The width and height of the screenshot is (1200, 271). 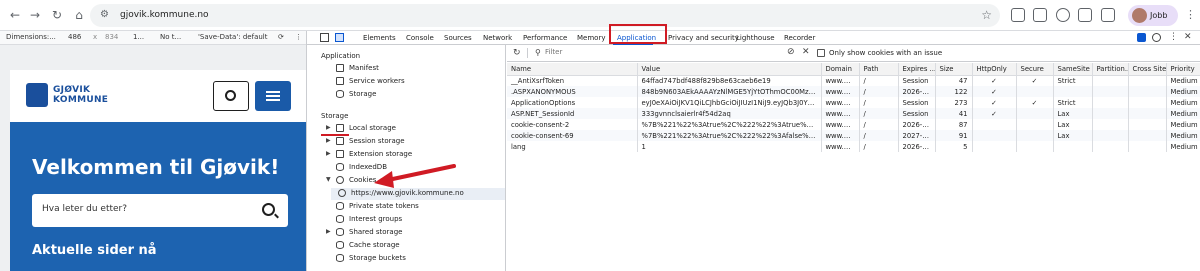 What do you see at coordinates (806, 52) in the screenshot?
I see `delete-selected-icon: ✕` at bounding box center [806, 52].